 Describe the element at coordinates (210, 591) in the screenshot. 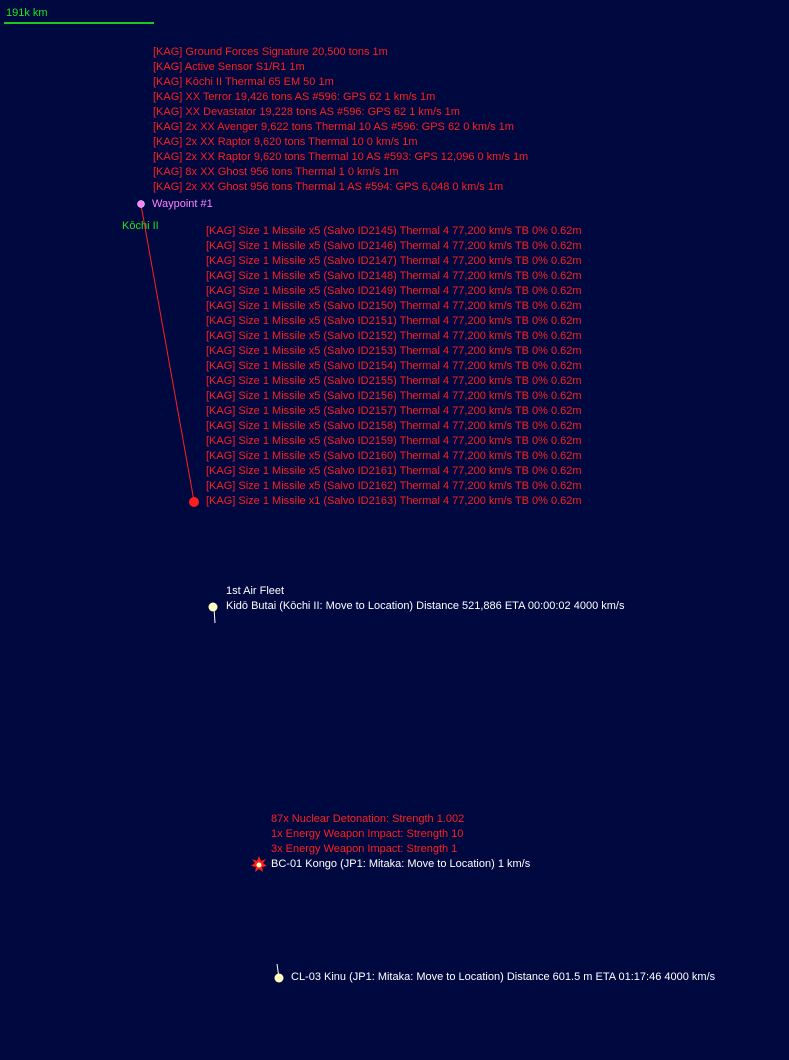

I see `map-overlay` at that location.